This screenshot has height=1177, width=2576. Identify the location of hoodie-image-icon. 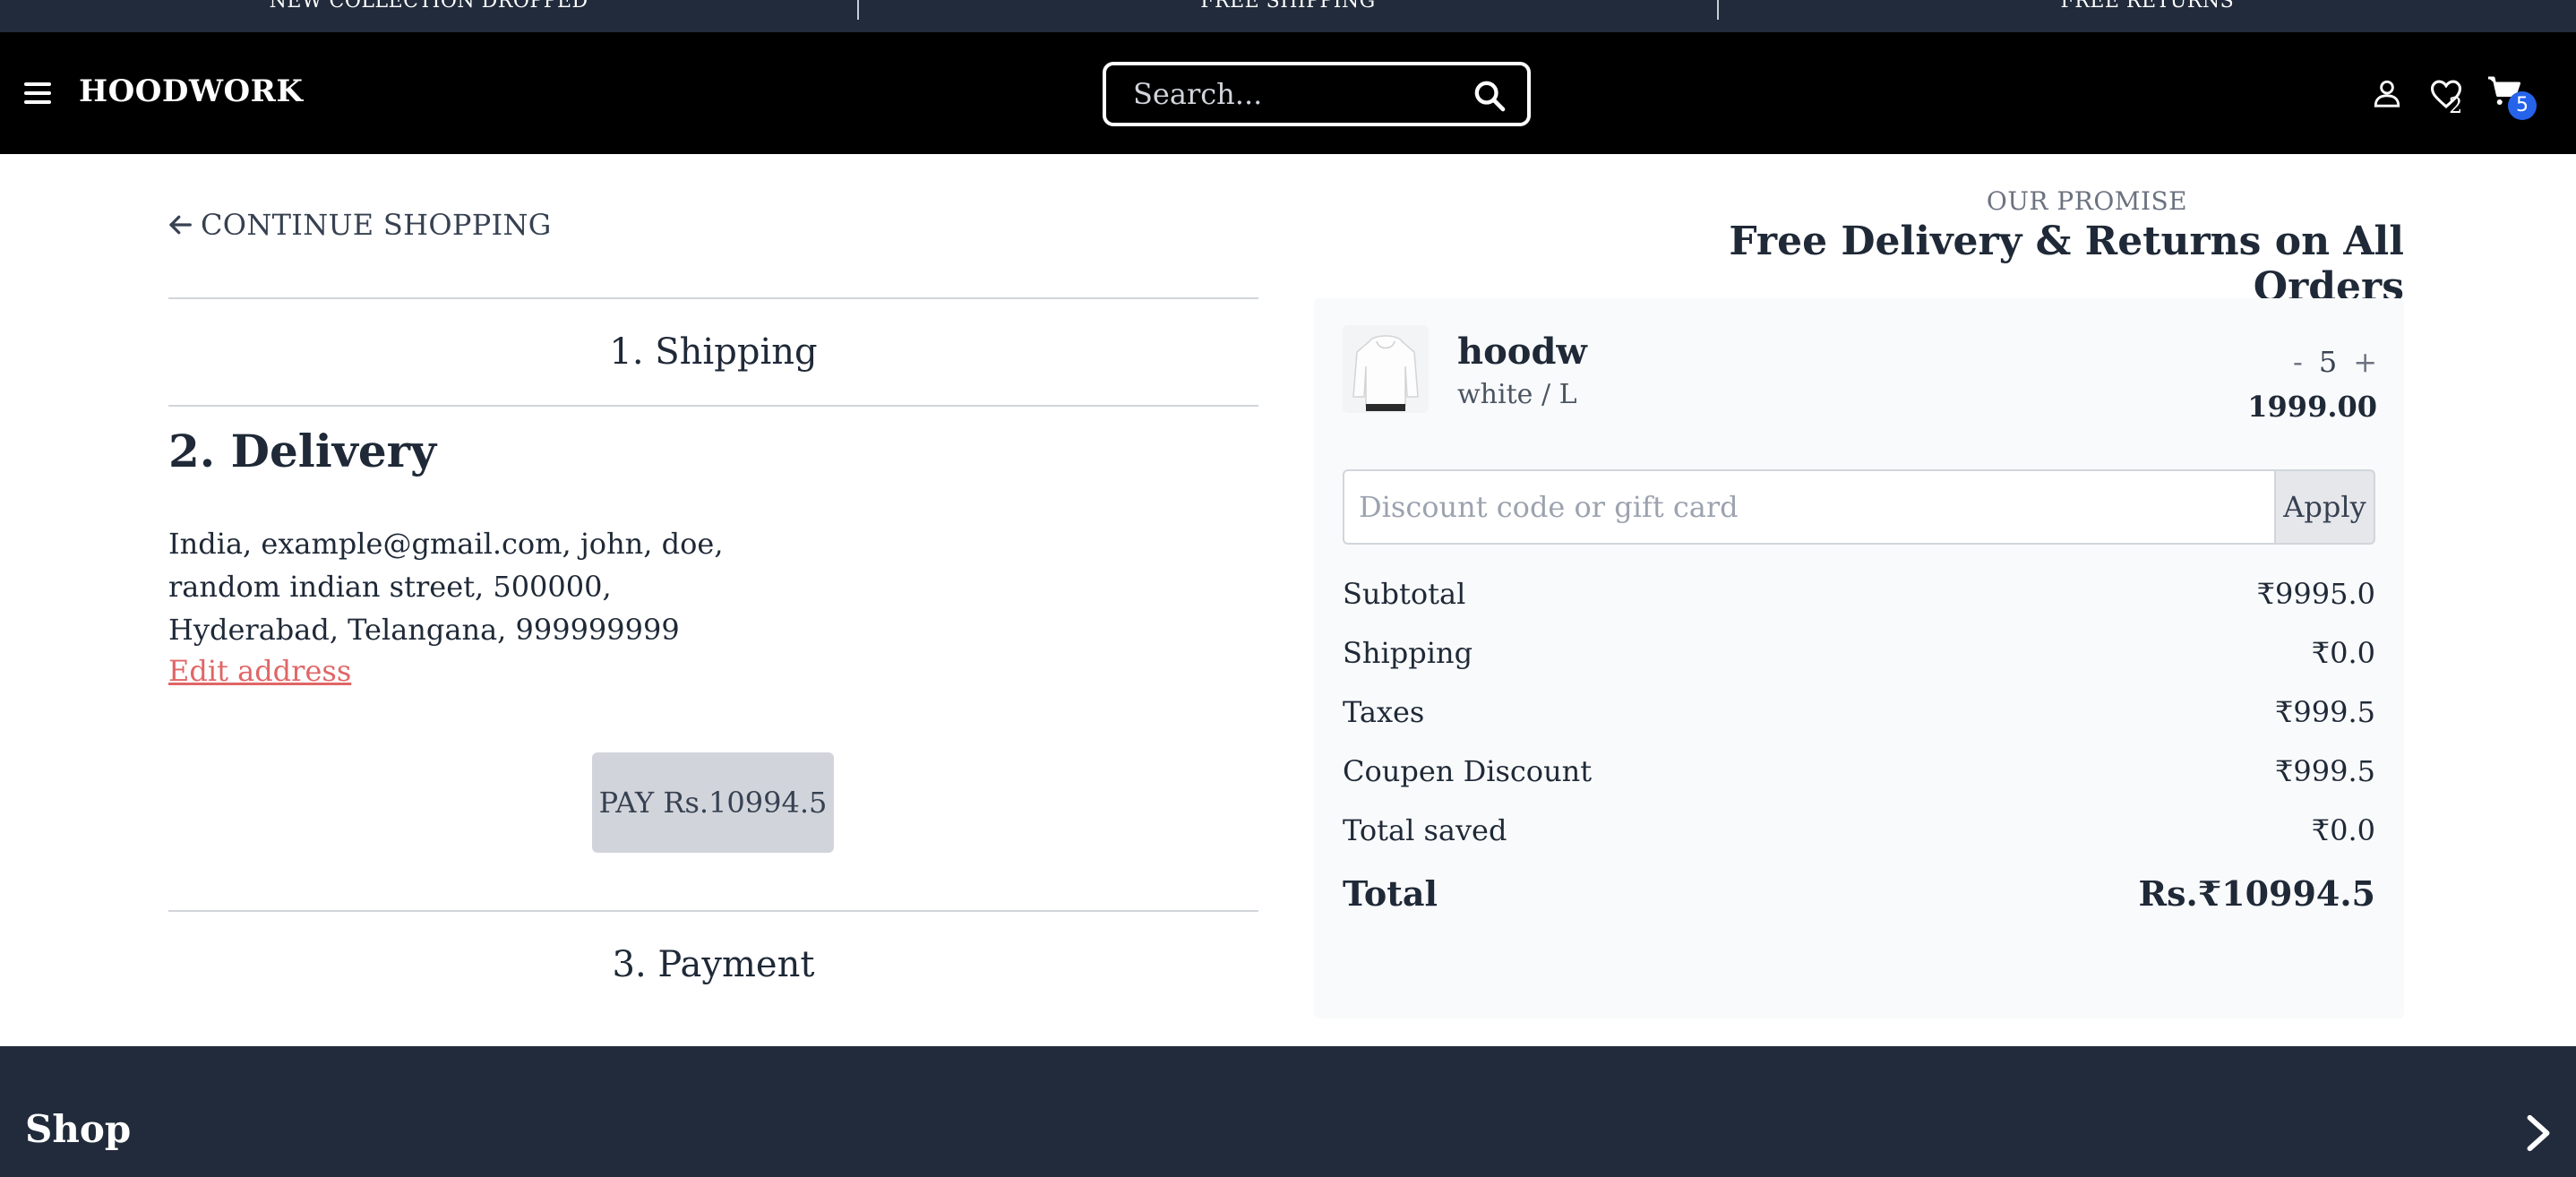
(1386, 369).